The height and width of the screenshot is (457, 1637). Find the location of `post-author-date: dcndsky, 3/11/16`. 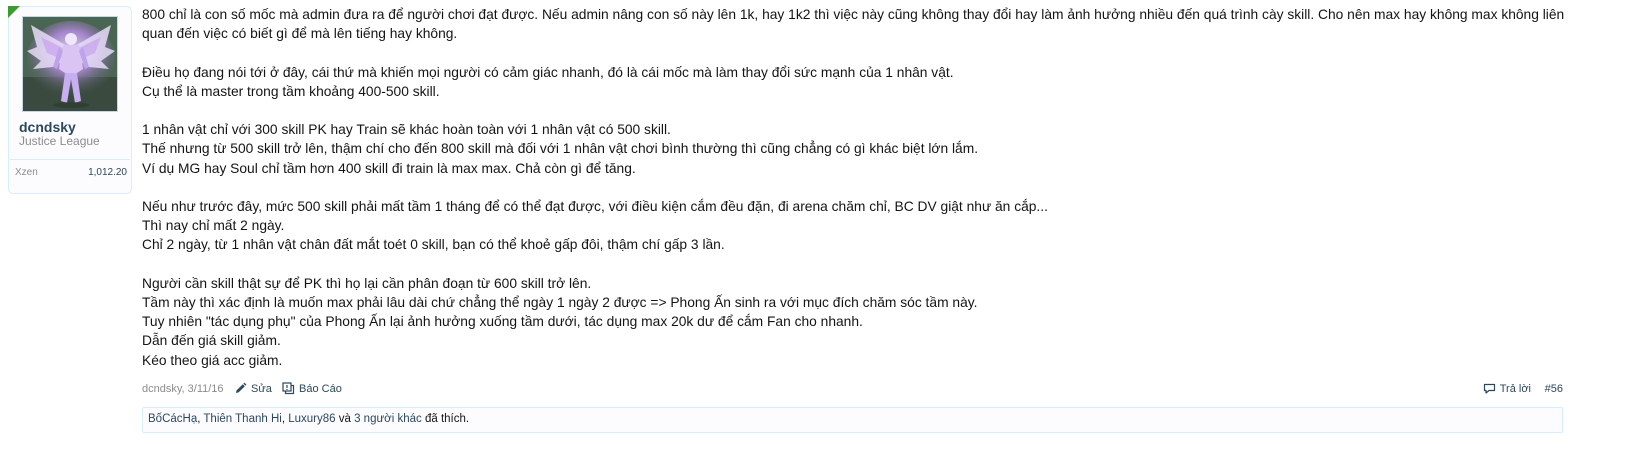

post-author-date: dcndsky, 3/11/16 is located at coordinates (183, 389).